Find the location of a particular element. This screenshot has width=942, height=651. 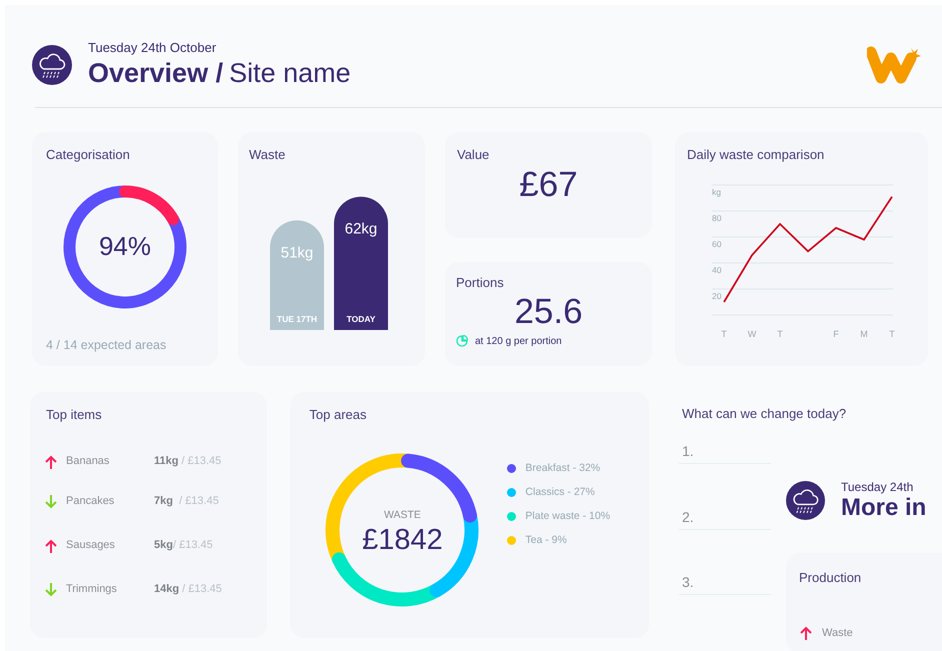

item-name: Trimmings is located at coordinates (92, 590).